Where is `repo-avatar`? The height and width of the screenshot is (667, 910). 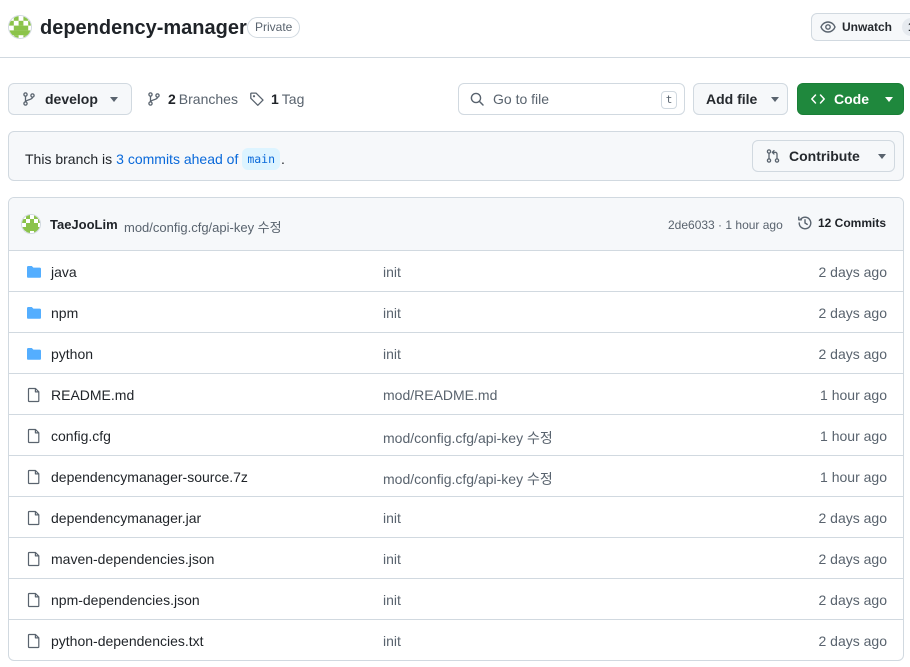 repo-avatar is located at coordinates (20, 27).